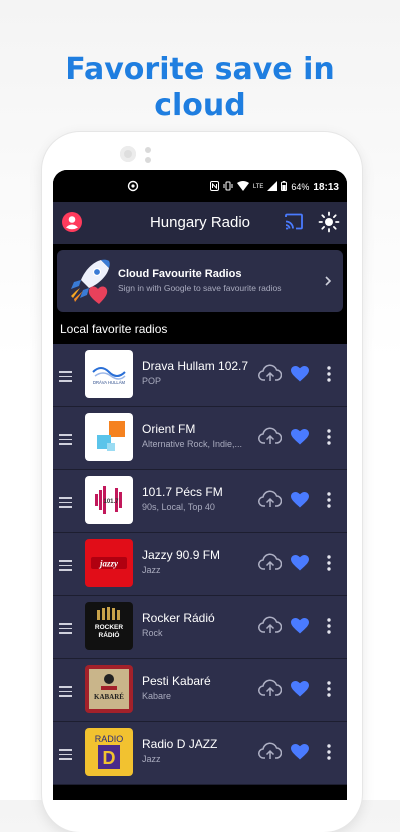 Image resolution: width=400 pixels, height=832 pixels. I want to click on station-logo-kabare: KABARÉ, so click(109, 689).